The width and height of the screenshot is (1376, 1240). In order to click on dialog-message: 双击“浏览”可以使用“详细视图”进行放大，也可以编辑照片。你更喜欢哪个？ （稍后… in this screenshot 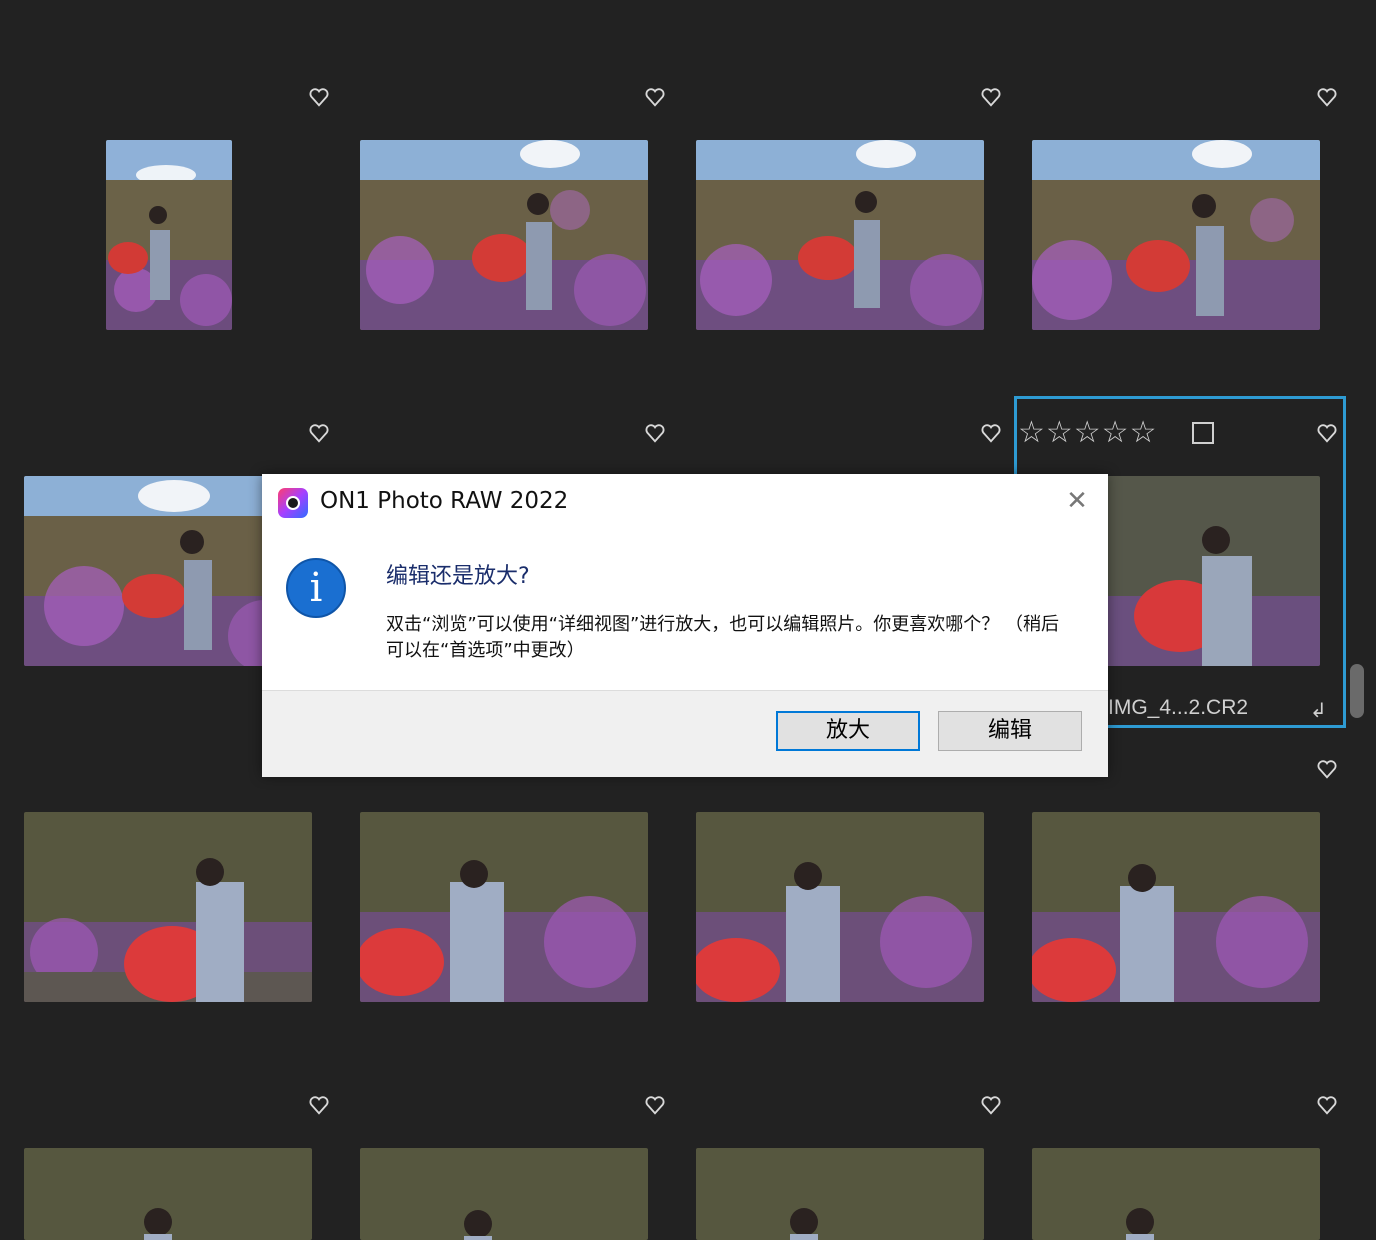, I will do `click(723, 637)`.